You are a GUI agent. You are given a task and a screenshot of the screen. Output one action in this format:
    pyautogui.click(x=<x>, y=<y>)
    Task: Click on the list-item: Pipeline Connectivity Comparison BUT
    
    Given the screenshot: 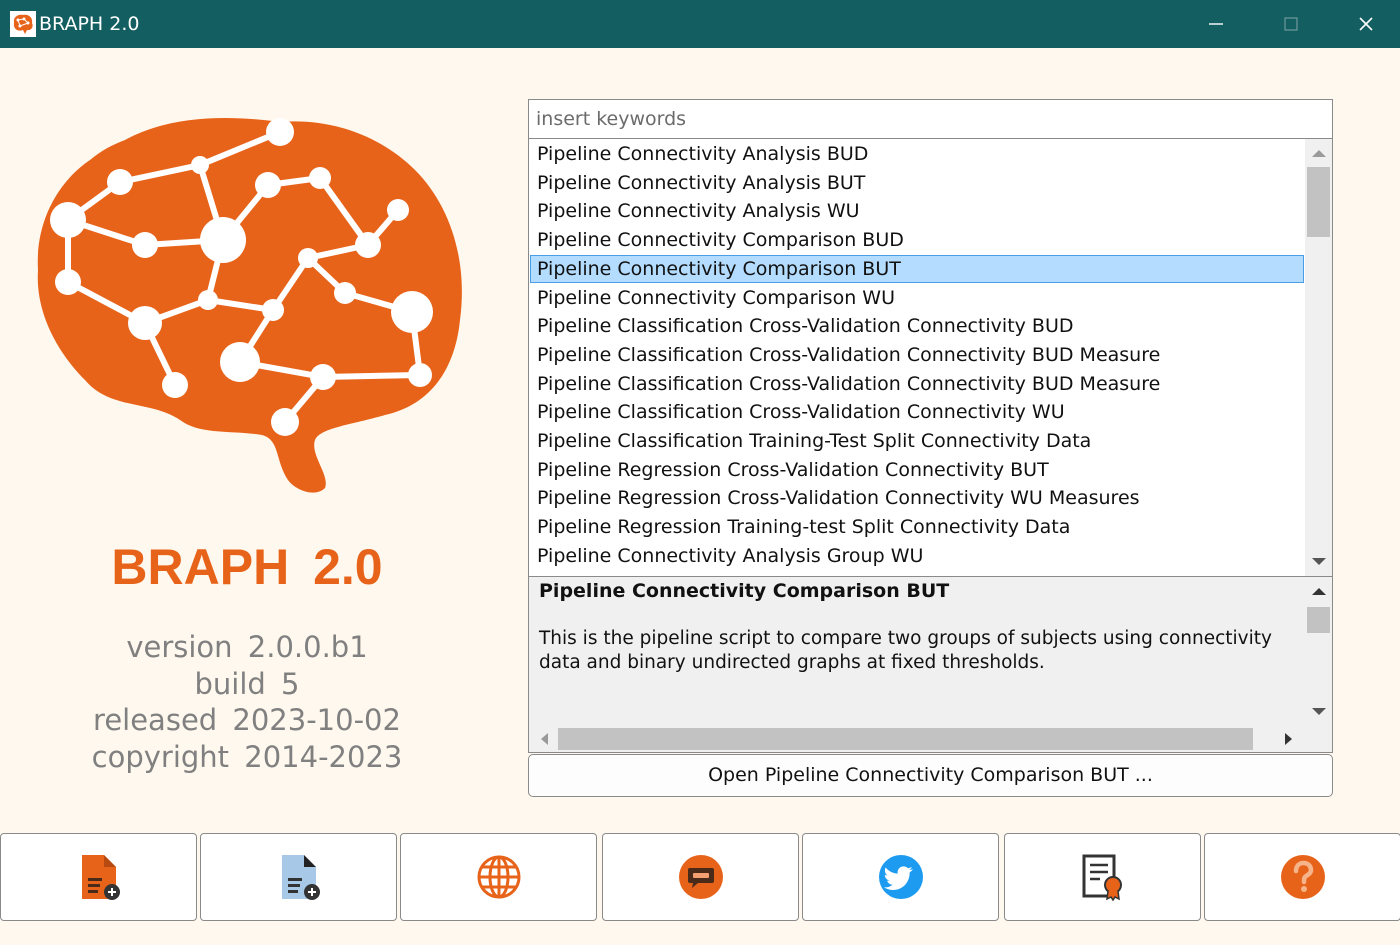 What is the action you would take?
    pyautogui.click(x=917, y=268)
    